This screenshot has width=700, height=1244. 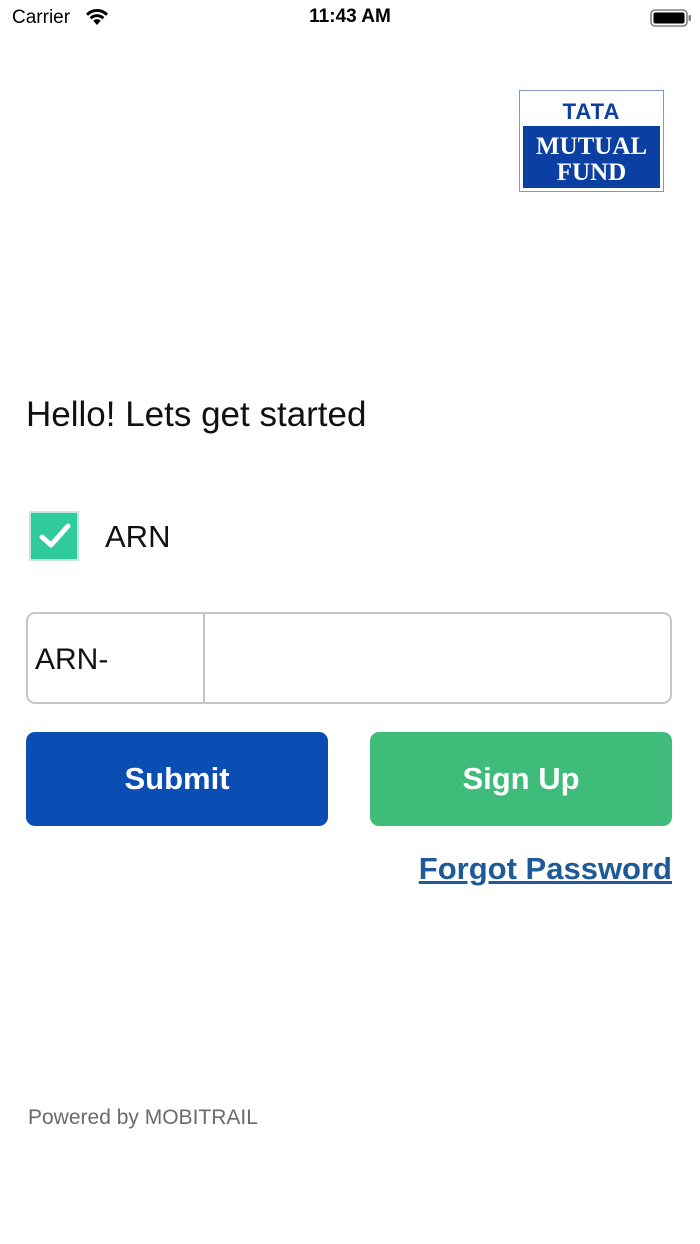 What do you see at coordinates (137, 537) in the screenshot?
I see `arn-checkbox-label: ARN` at bounding box center [137, 537].